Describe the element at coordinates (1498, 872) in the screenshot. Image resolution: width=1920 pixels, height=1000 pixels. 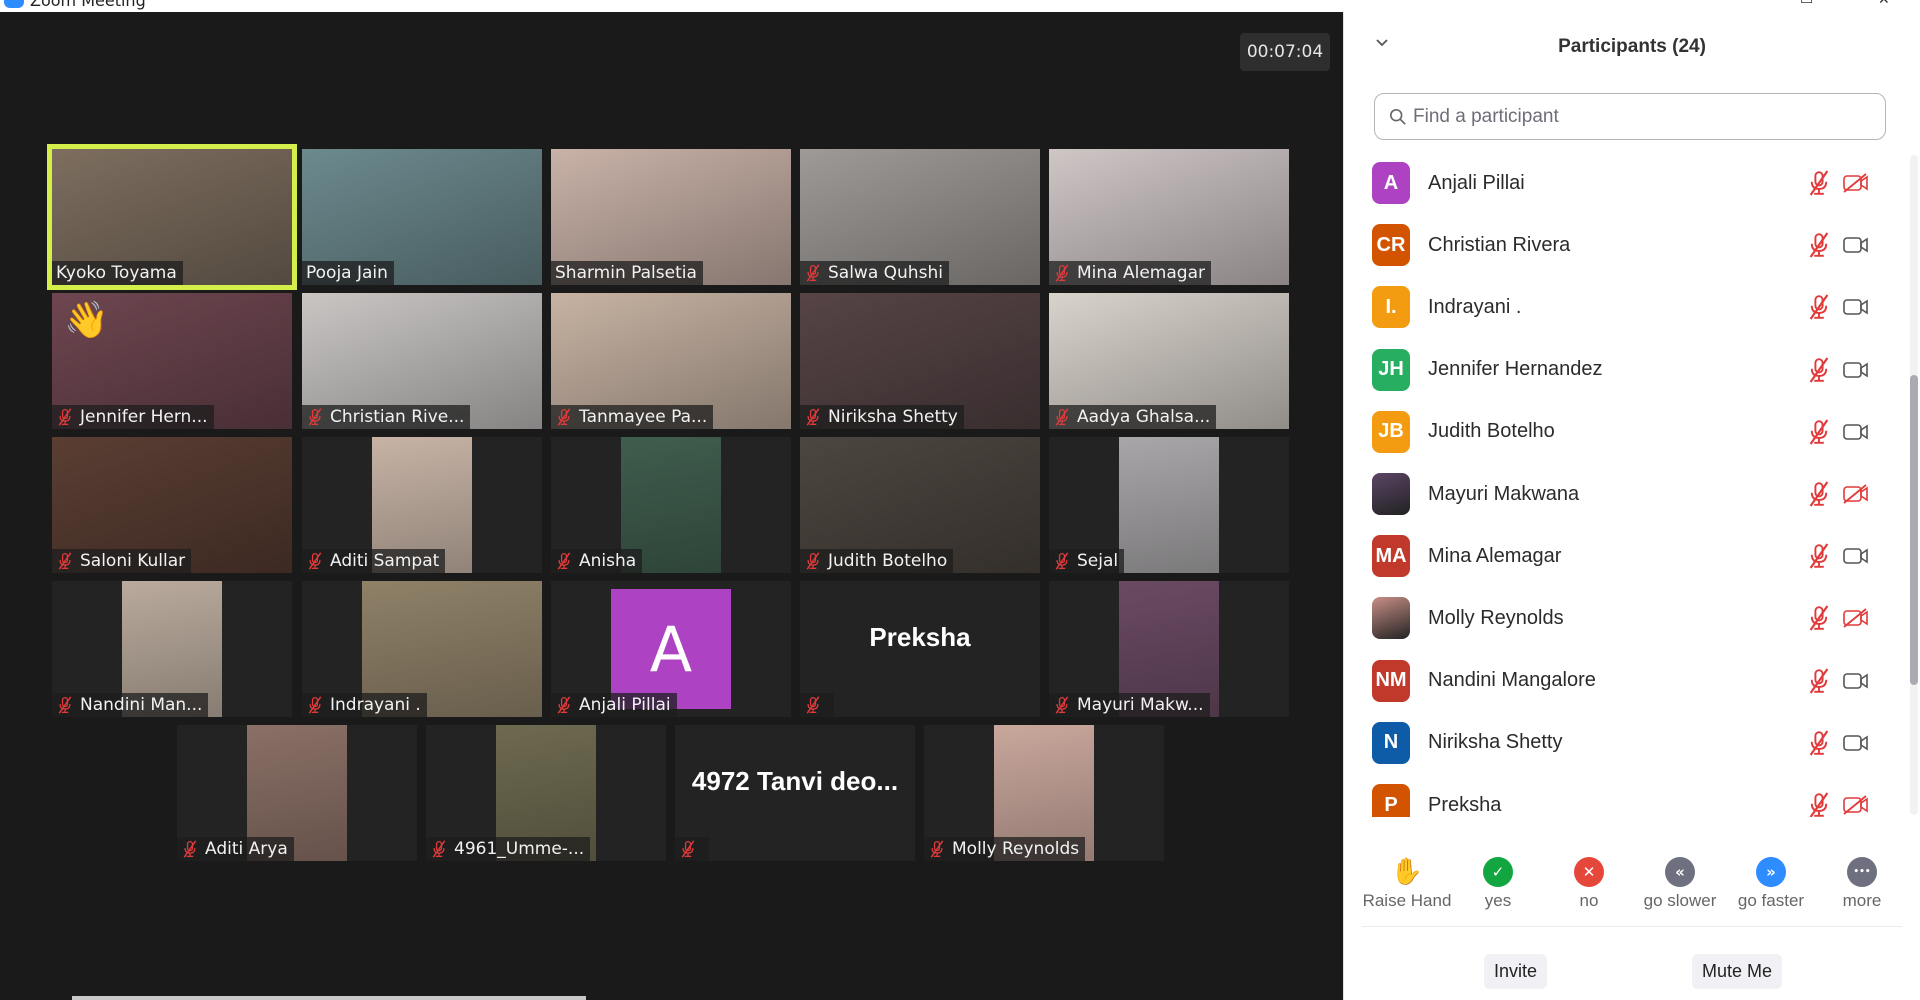
I see `check-icon: ✓` at that location.